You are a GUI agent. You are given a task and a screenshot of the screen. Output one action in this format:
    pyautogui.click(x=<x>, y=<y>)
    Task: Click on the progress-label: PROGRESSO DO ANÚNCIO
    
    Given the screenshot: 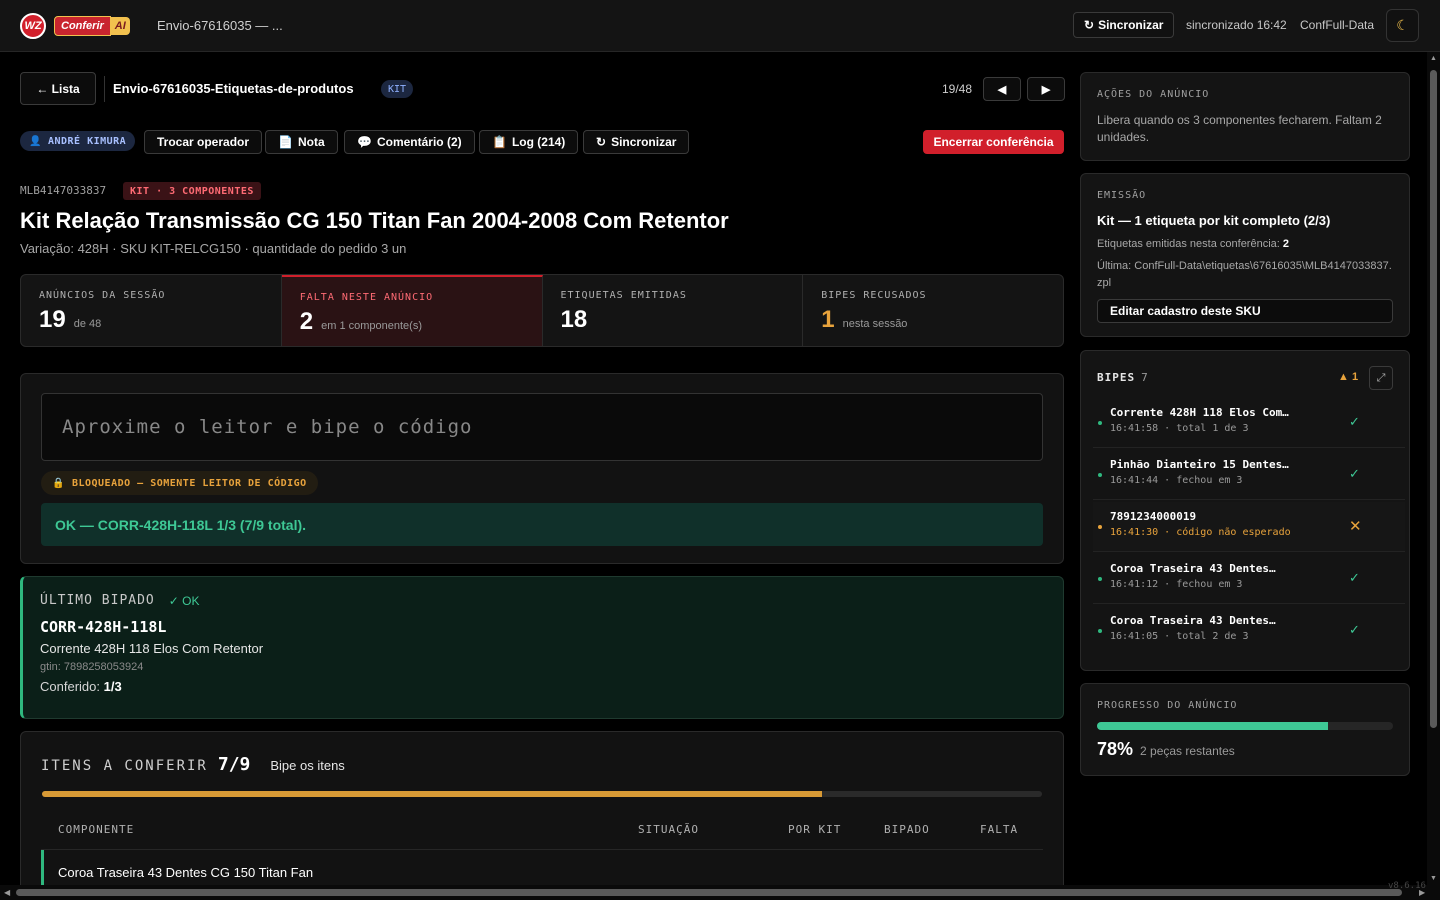 What is the action you would take?
    pyautogui.click(x=1167, y=705)
    